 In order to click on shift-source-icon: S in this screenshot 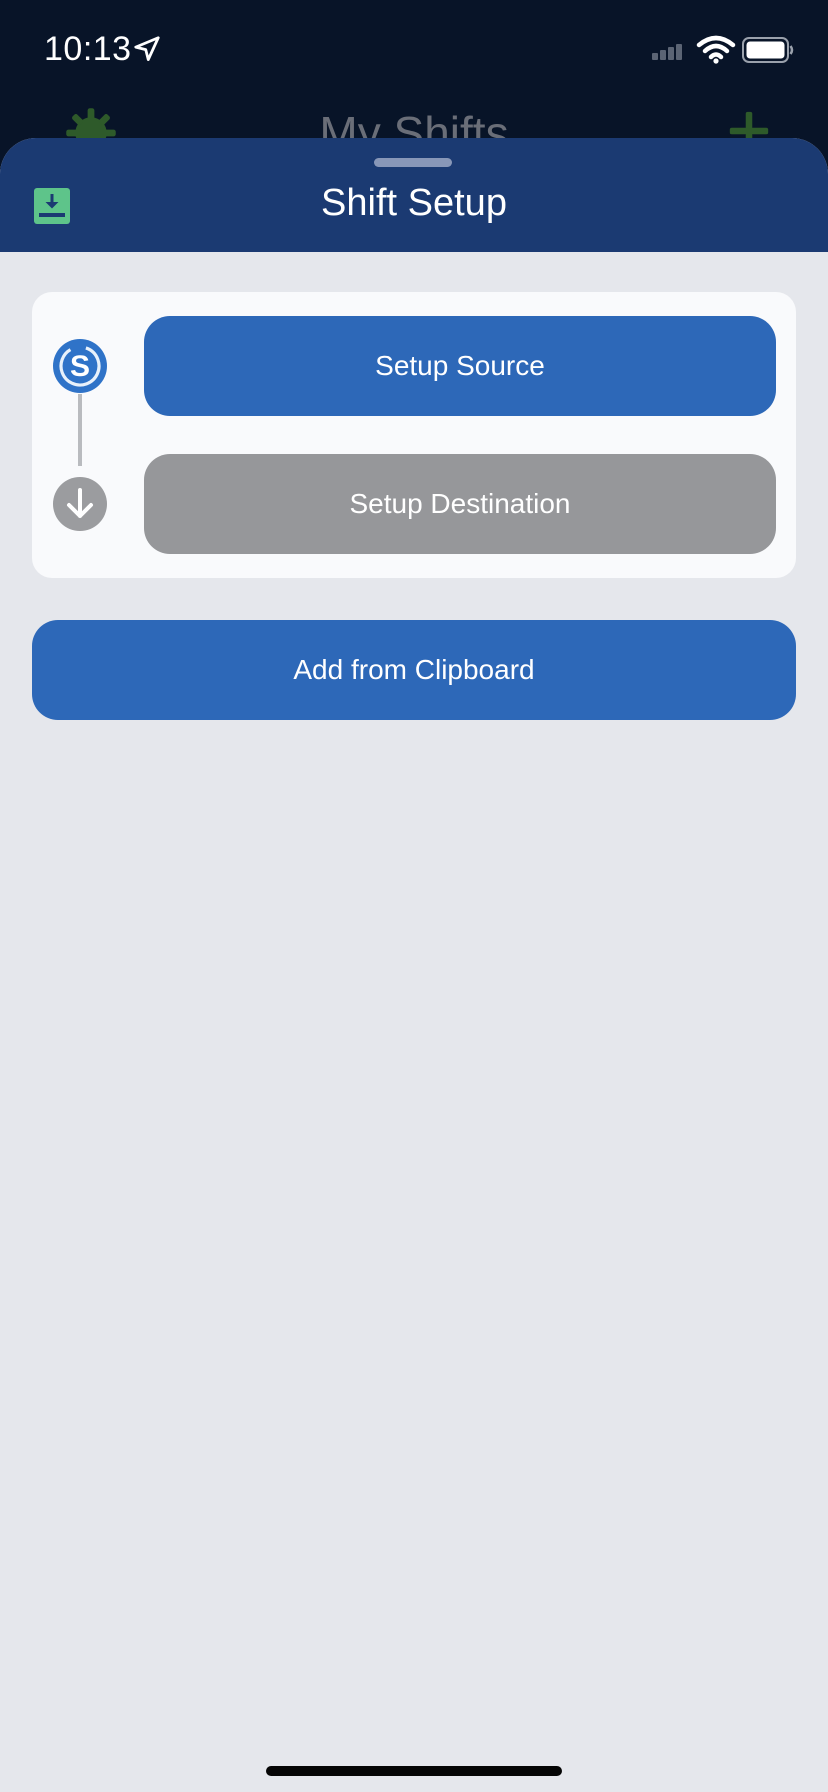, I will do `click(80, 366)`.